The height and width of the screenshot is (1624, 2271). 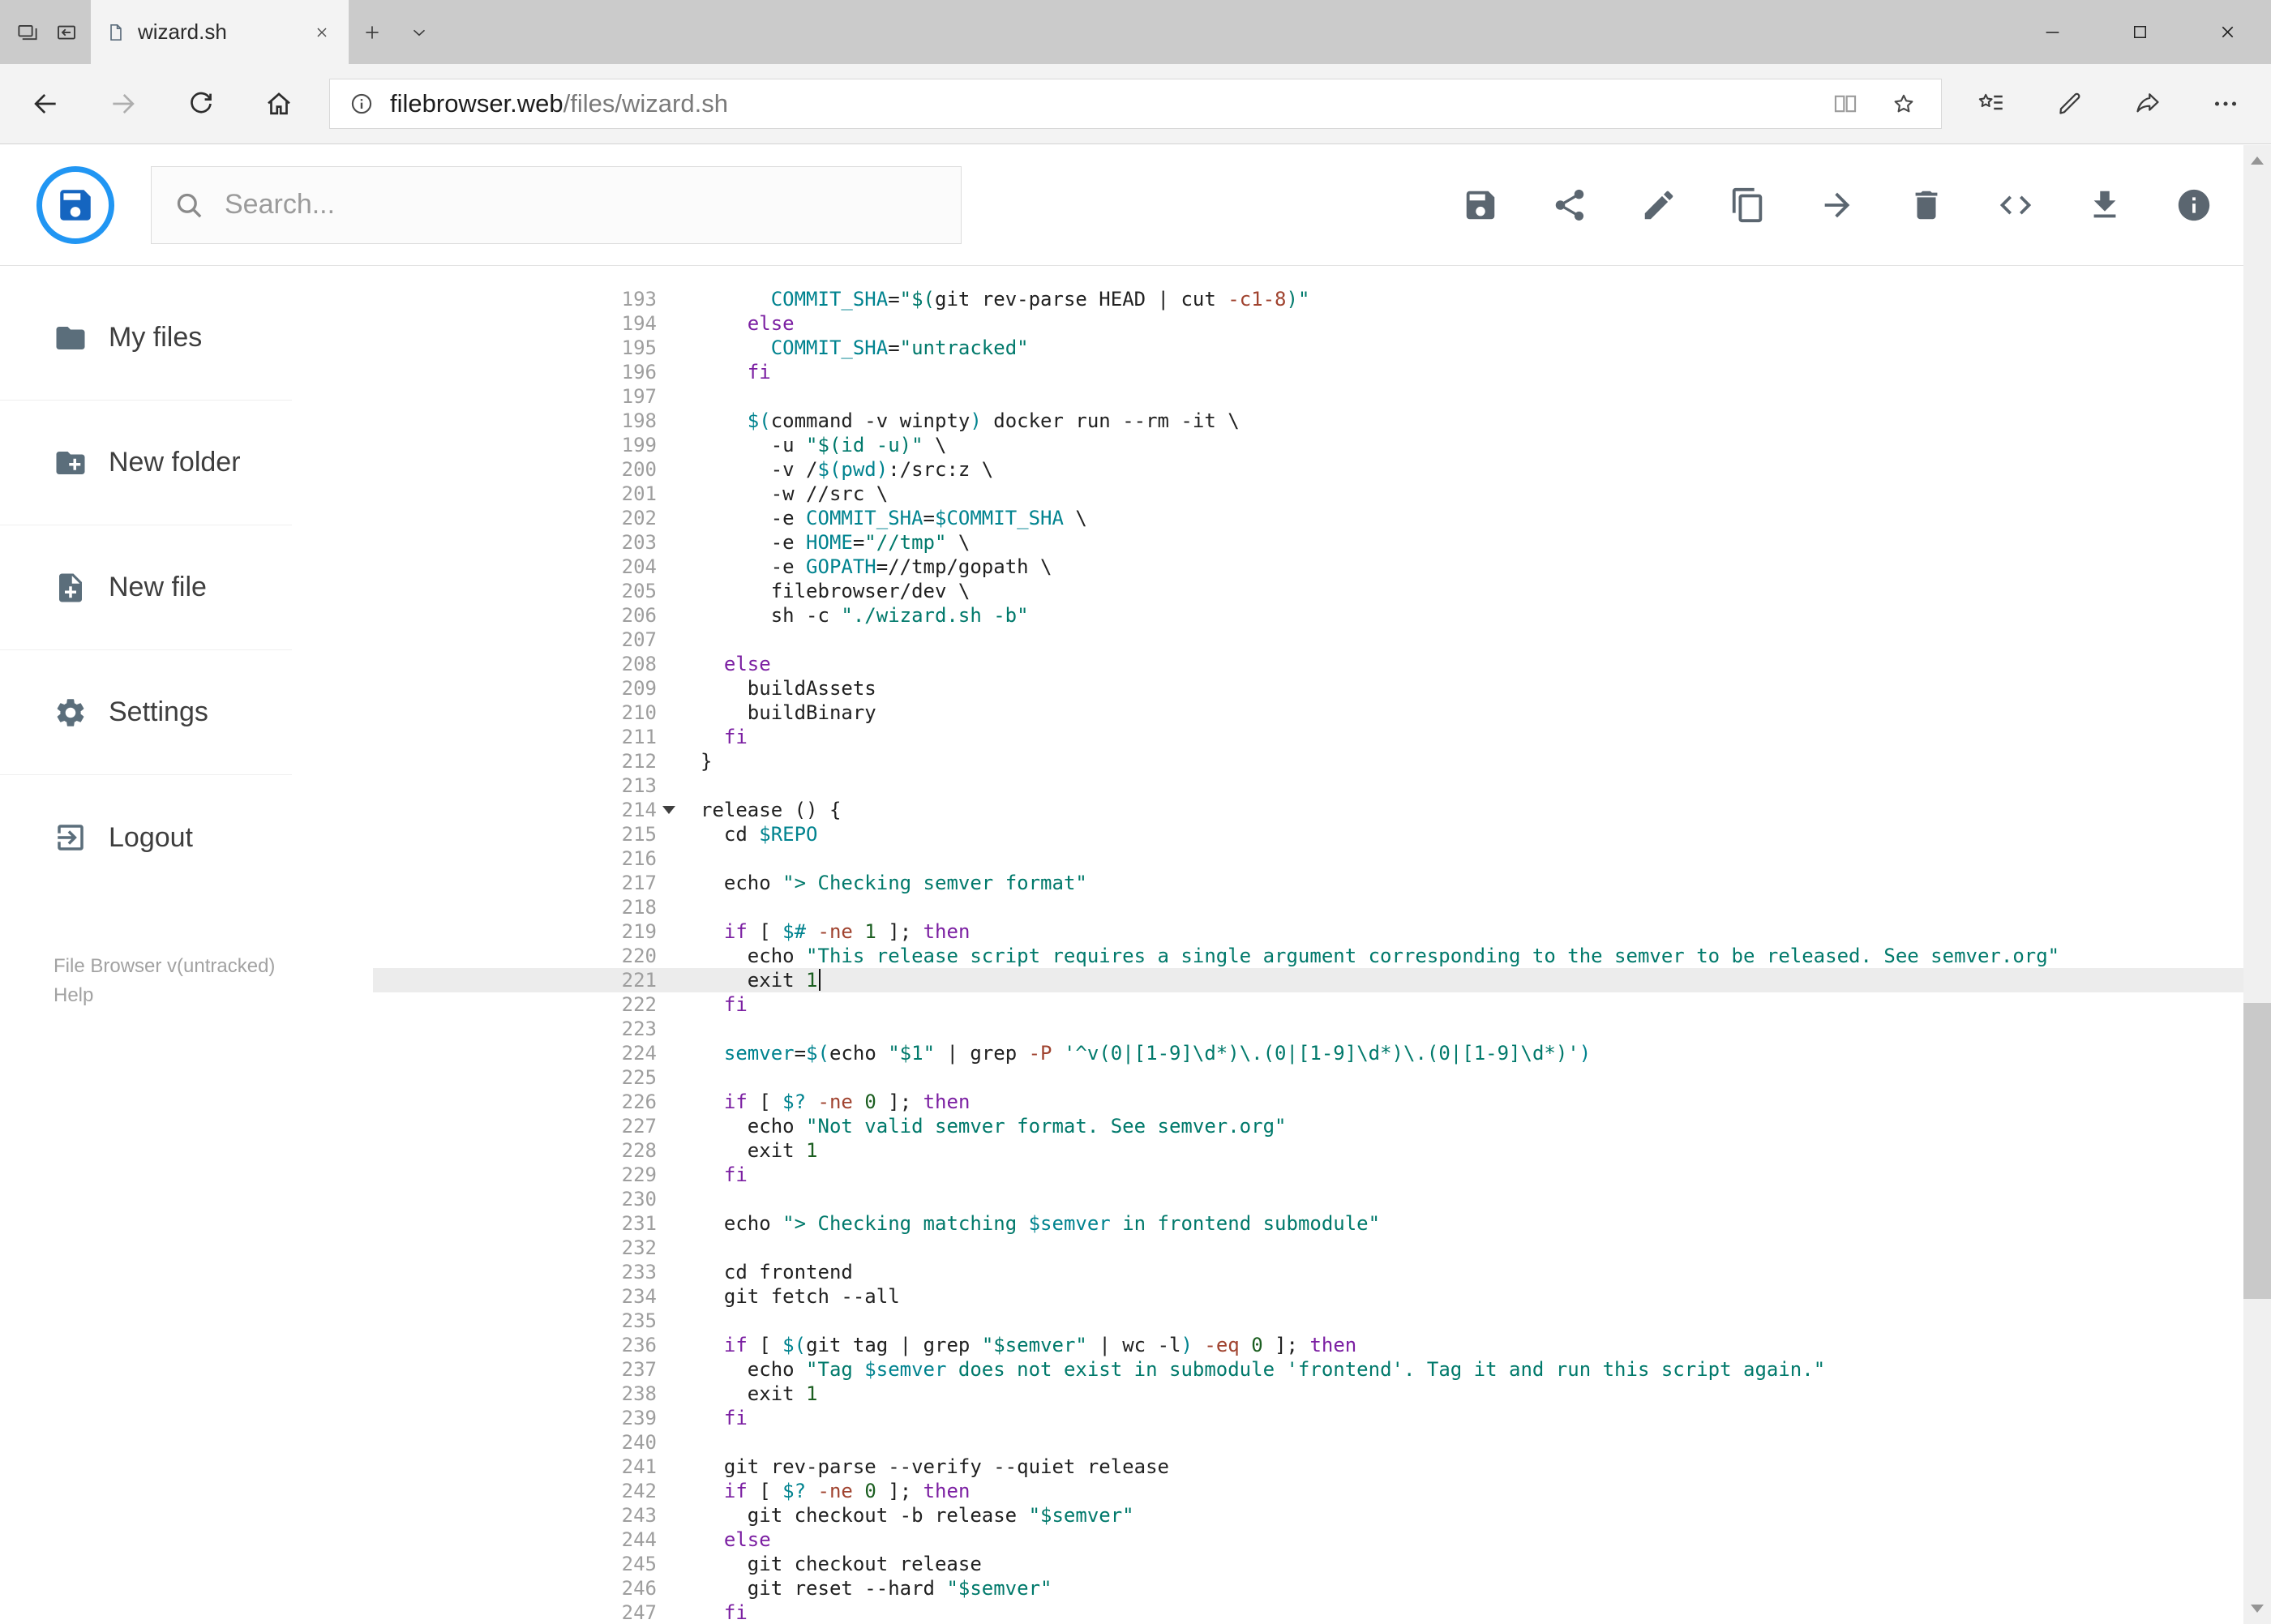 I want to click on code-line: 228 exit 1, so click(x=1322, y=1150).